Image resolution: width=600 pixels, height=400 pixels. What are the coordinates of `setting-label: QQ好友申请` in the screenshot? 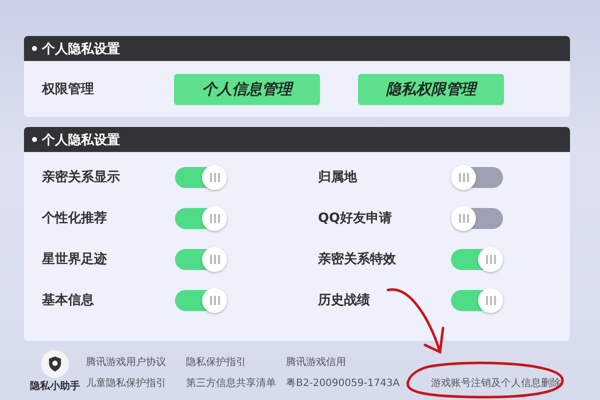 It's located at (356, 218).